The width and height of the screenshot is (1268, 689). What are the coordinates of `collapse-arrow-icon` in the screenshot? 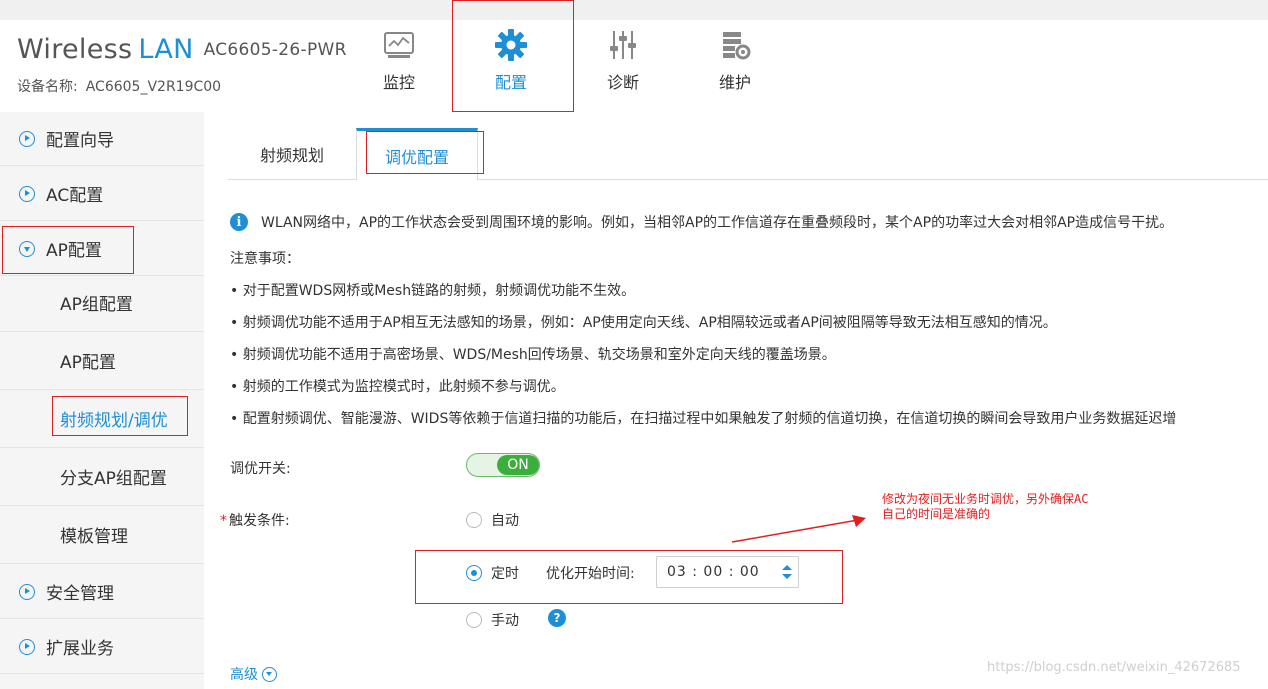 It's located at (27, 248).